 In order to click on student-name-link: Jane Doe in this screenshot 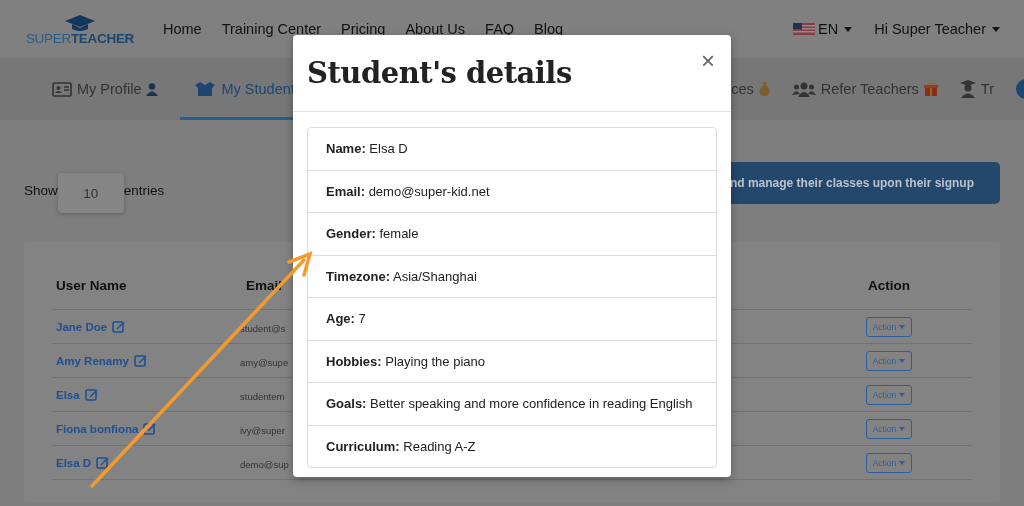, I will do `click(82, 326)`.